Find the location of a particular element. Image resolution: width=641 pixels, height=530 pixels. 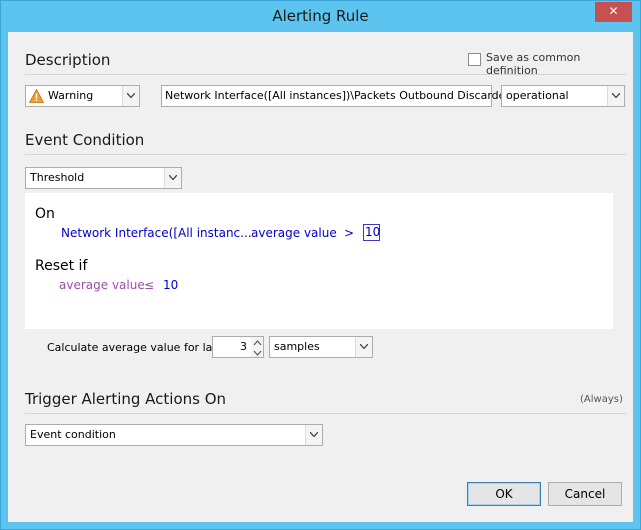

title-bar: Alerting Rule ✕ is located at coordinates (320, 16).